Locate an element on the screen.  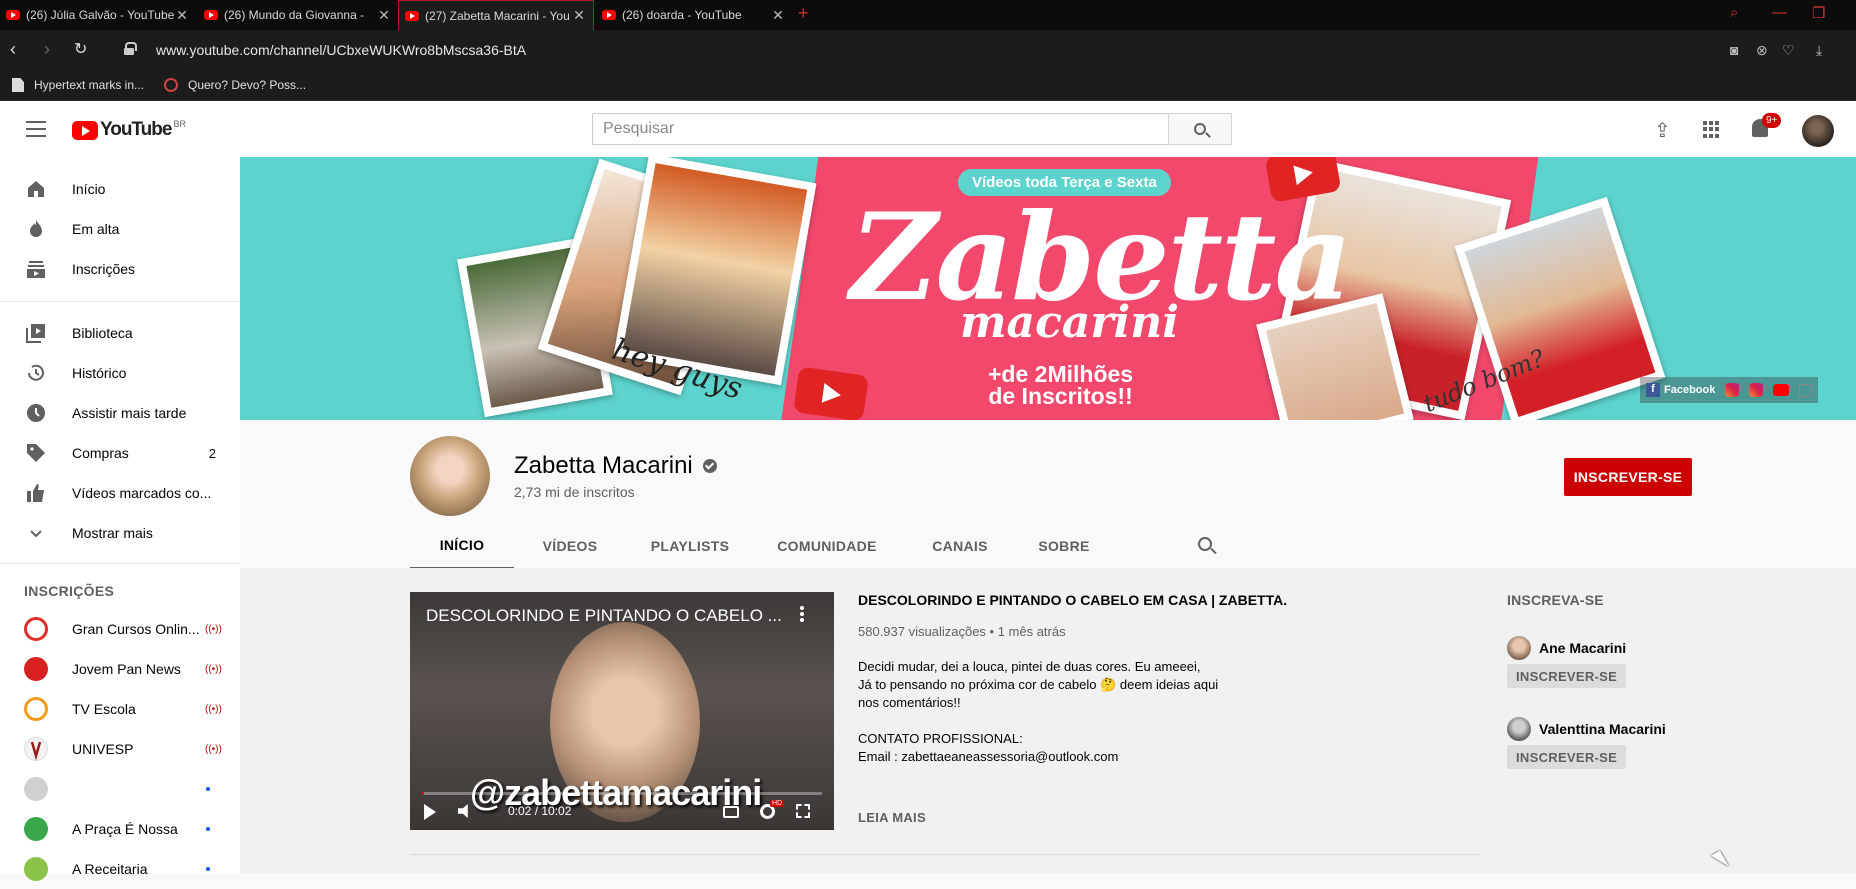
youtube-play-badge-icon is located at coordinates (831, 393).